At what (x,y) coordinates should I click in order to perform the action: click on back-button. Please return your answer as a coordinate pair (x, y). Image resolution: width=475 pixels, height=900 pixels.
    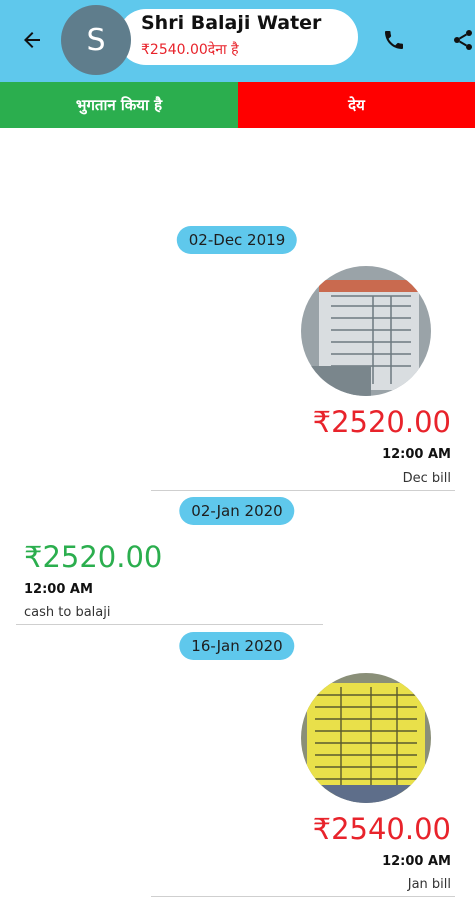
    Looking at the image, I should click on (32, 40).